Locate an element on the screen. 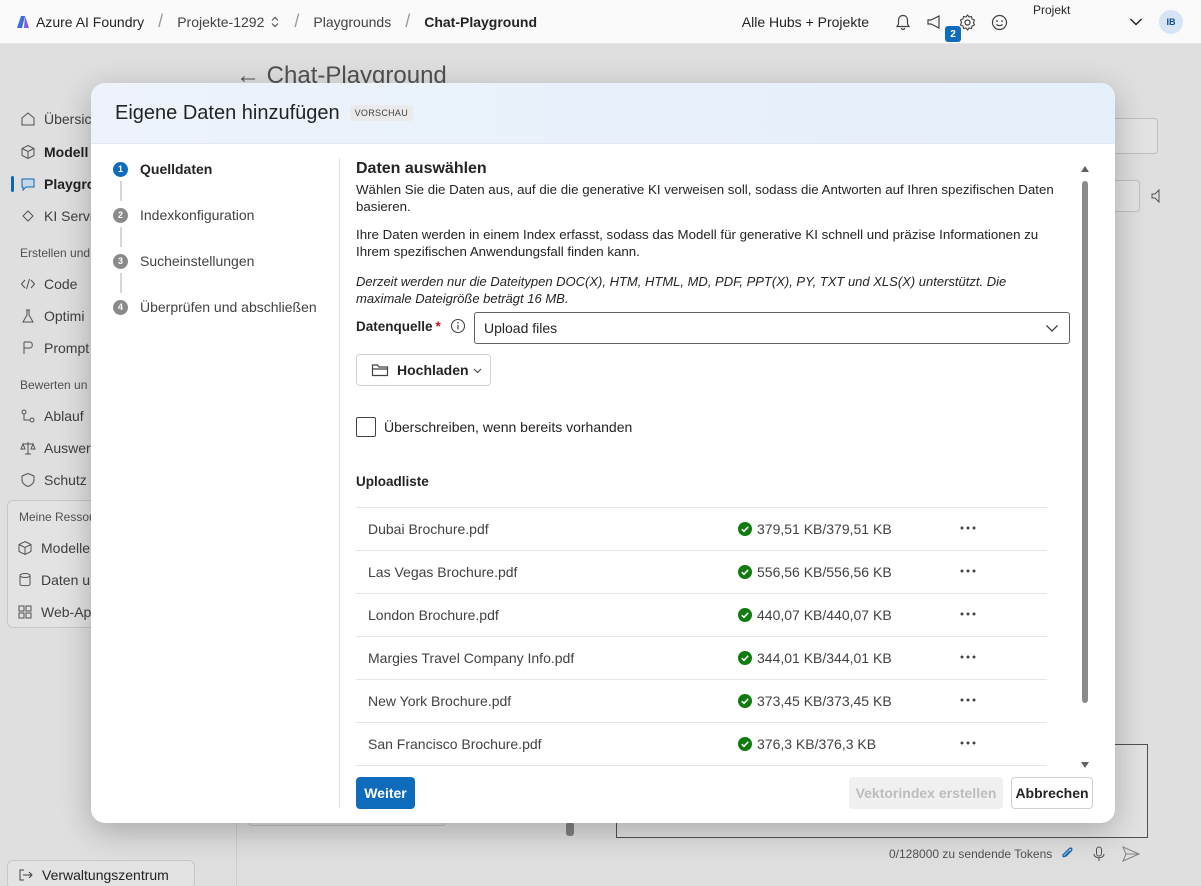  project-label: Projekt is located at coordinates (1052, 10).